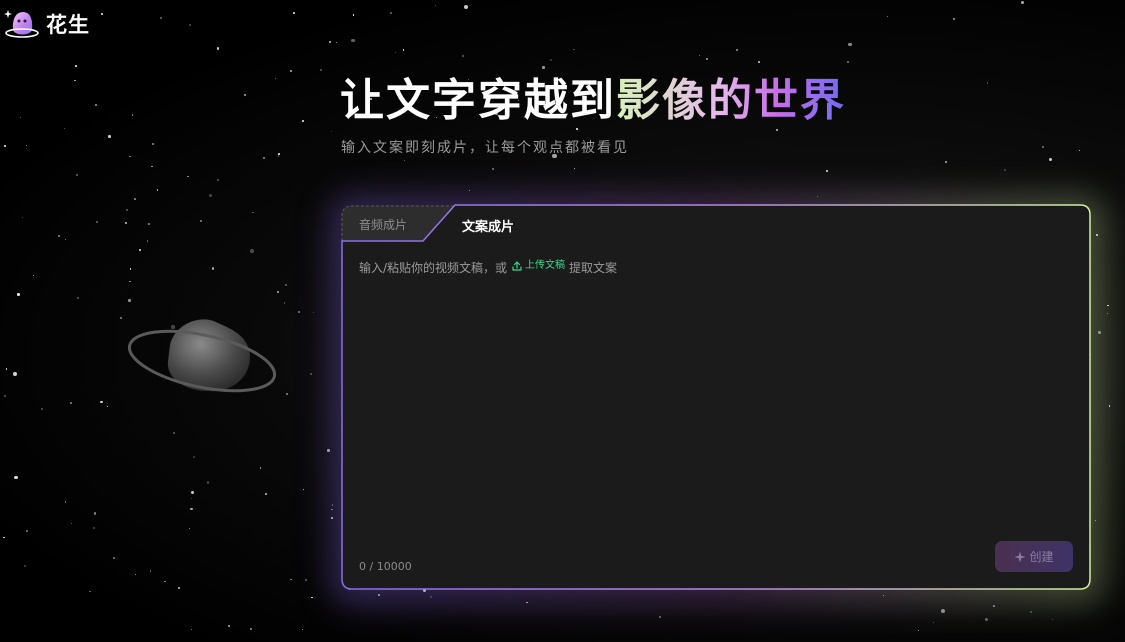  I want to click on ghost-logo-icon, so click(21, 24).